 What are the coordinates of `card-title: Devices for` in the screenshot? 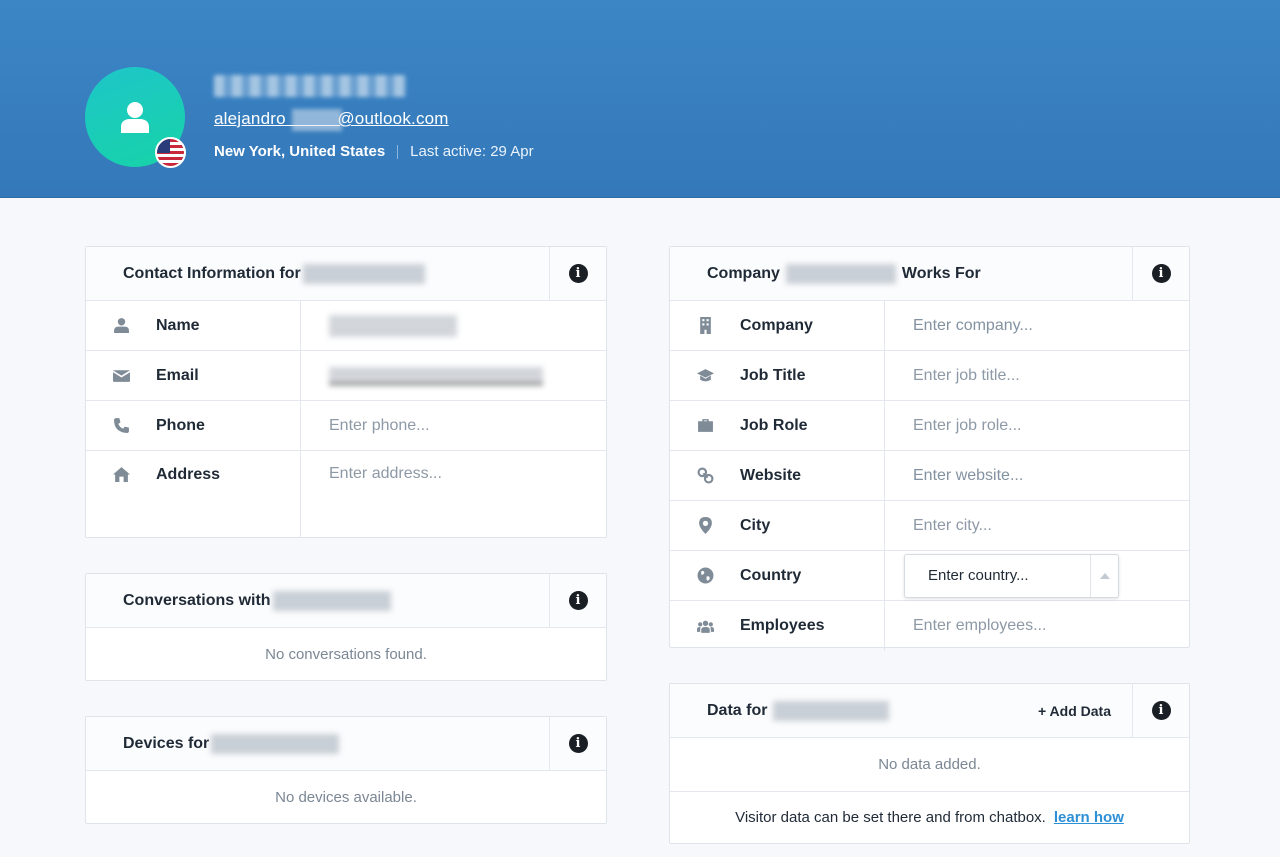 It's located at (213, 743).